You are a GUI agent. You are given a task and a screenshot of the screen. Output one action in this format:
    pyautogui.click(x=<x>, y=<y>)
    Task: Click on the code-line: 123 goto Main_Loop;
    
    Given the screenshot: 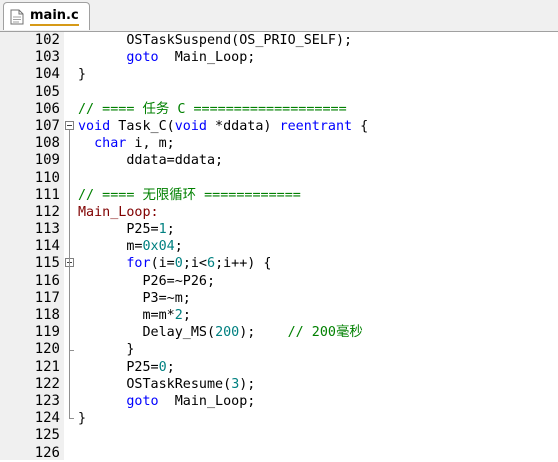 What is the action you would take?
    pyautogui.click(x=279, y=401)
    